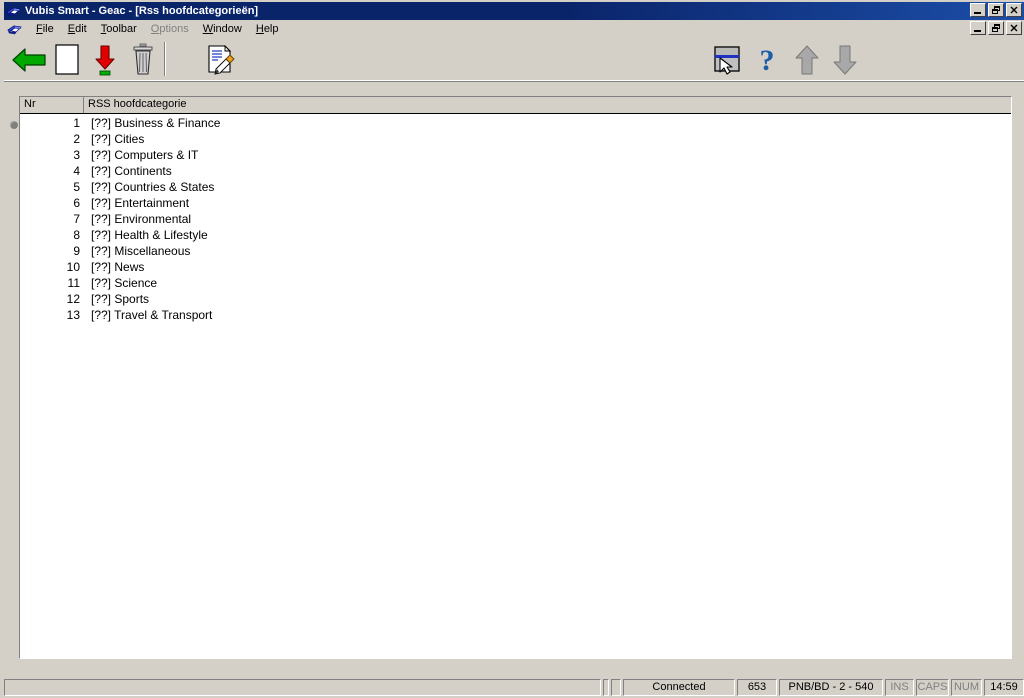  Describe the element at coordinates (222, 29) in the screenshot. I see `menu-window: Window` at that location.